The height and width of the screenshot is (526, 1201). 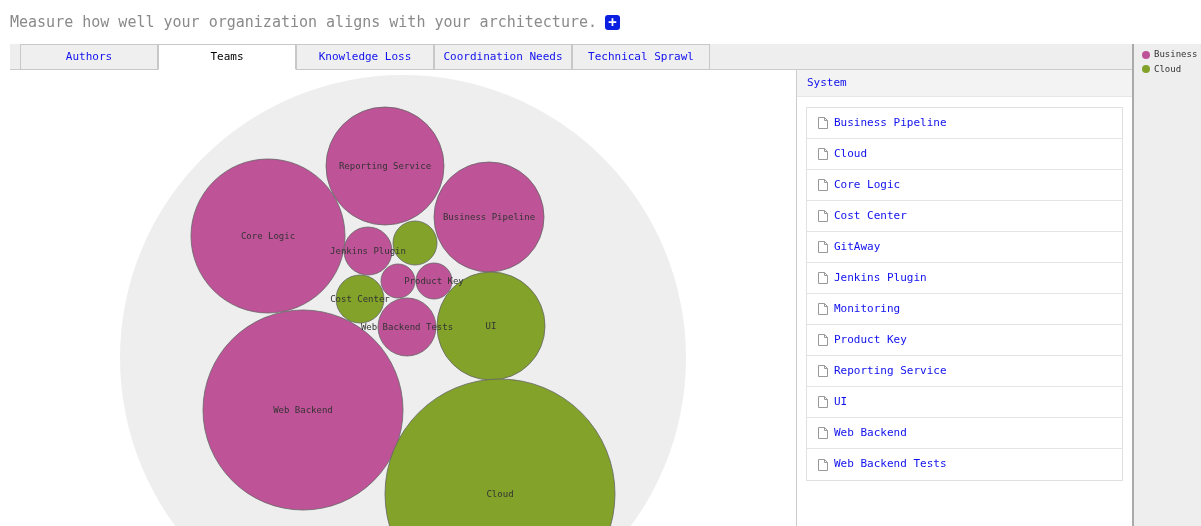 I want to click on system-item: Monitoring, so click(x=964, y=309).